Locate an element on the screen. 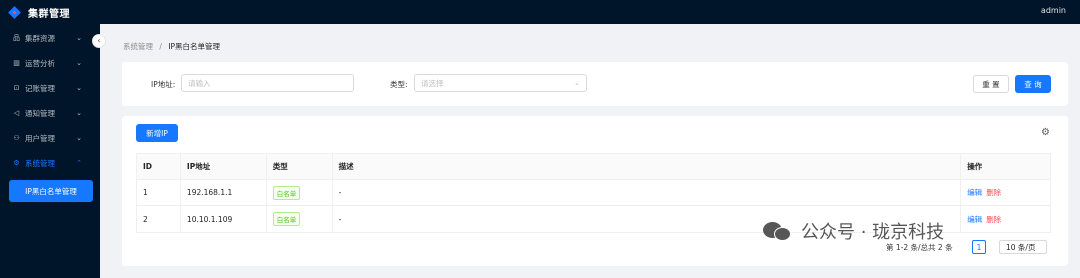 This screenshot has height=278, width=1080. sidebar-item-system: ⚙ 系统管理 ⌃ is located at coordinates (50, 163).